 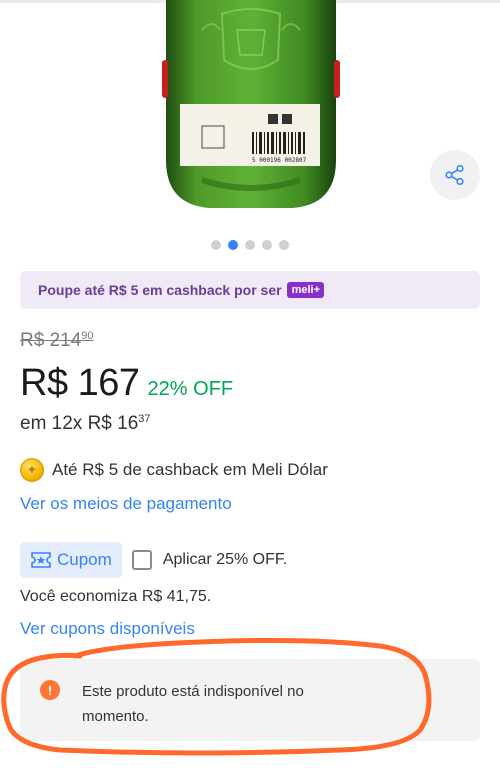 I want to click on meli-dollar-coin-icon: ✦, so click(x=32, y=470).